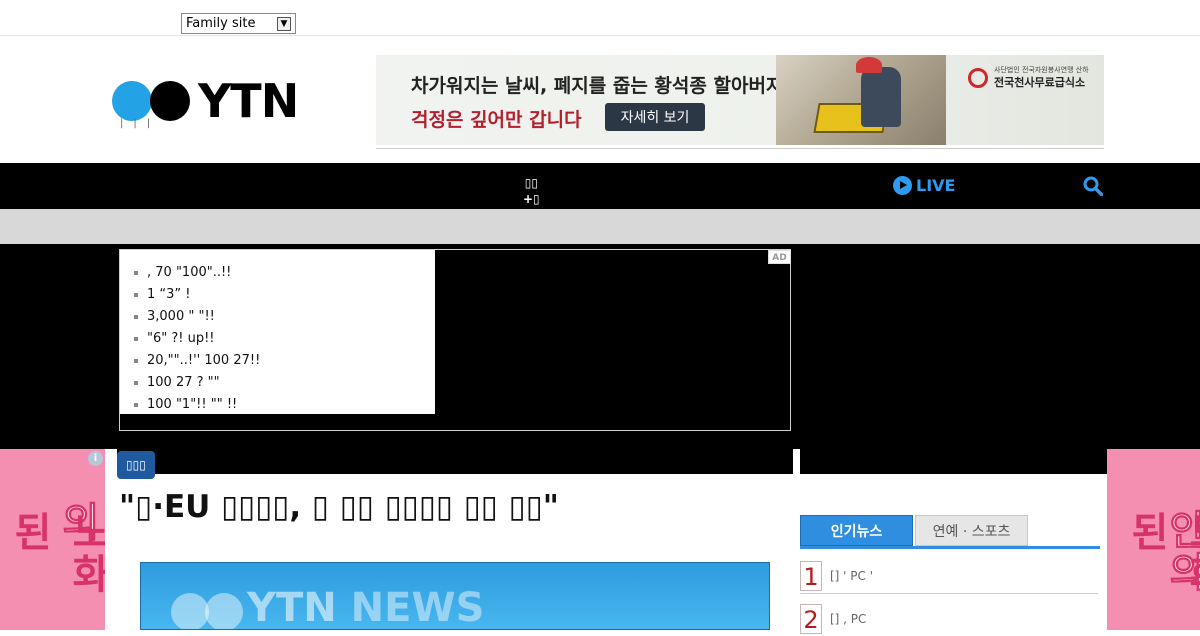 Image resolution: width=1200 pixels, height=636 pixels. Describe the element at coordinates (1161, 553) in the screenshot. I see `side-ad-right-text-a: 노화된` at that location.